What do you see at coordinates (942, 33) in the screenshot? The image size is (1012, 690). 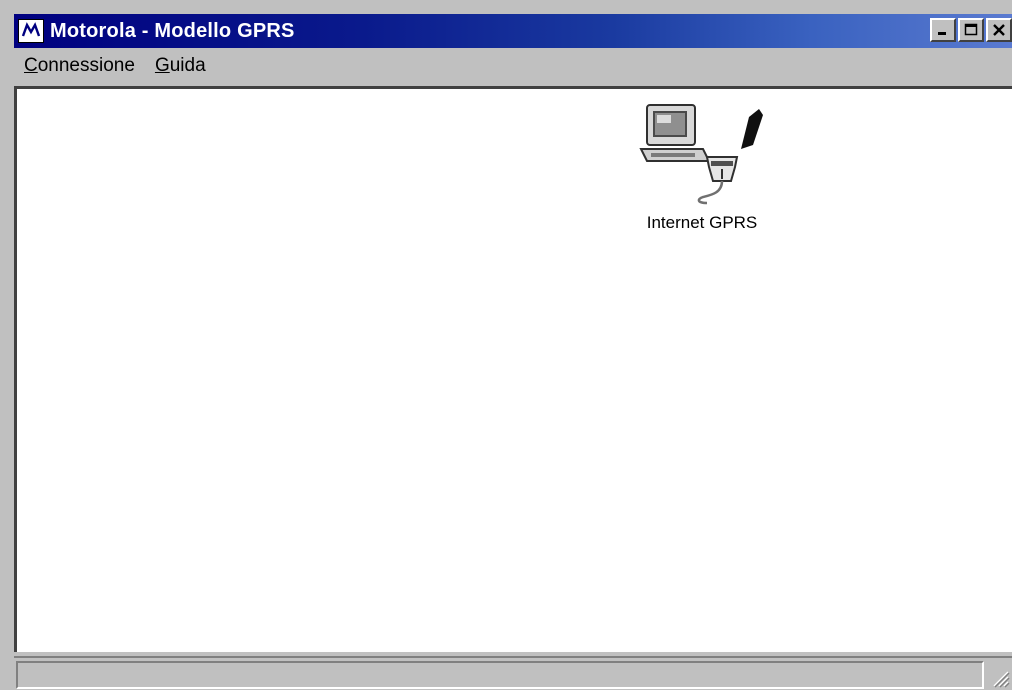 I see `minimize-icon` at bounding box center [942, 33].